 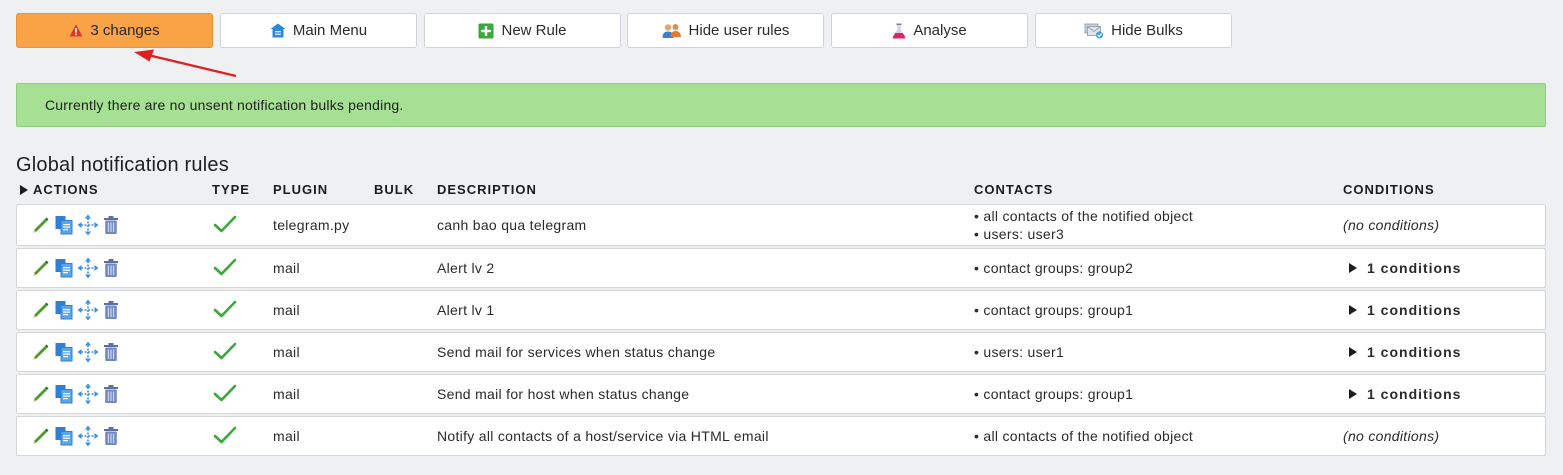 I want to click on hide-bulks-button: Hide Bulks, so click(x=1133, y=30).